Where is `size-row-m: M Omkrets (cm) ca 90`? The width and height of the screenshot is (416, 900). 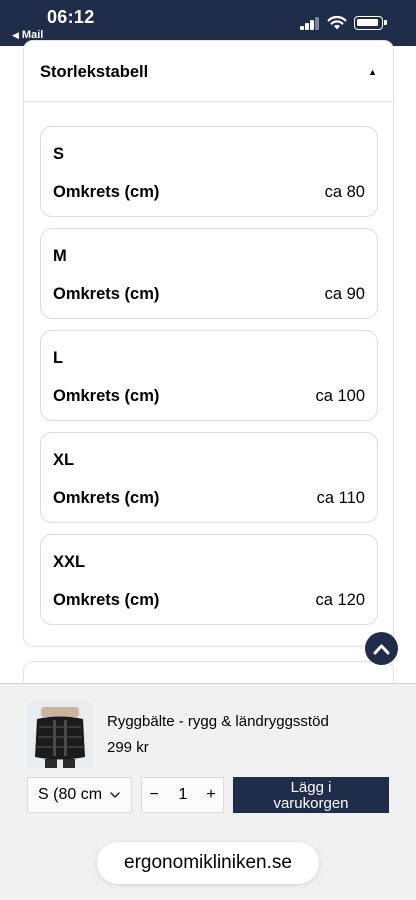 size-row-m: M Omkrets (cm) ca 90 is located at coordinates (209, 273).